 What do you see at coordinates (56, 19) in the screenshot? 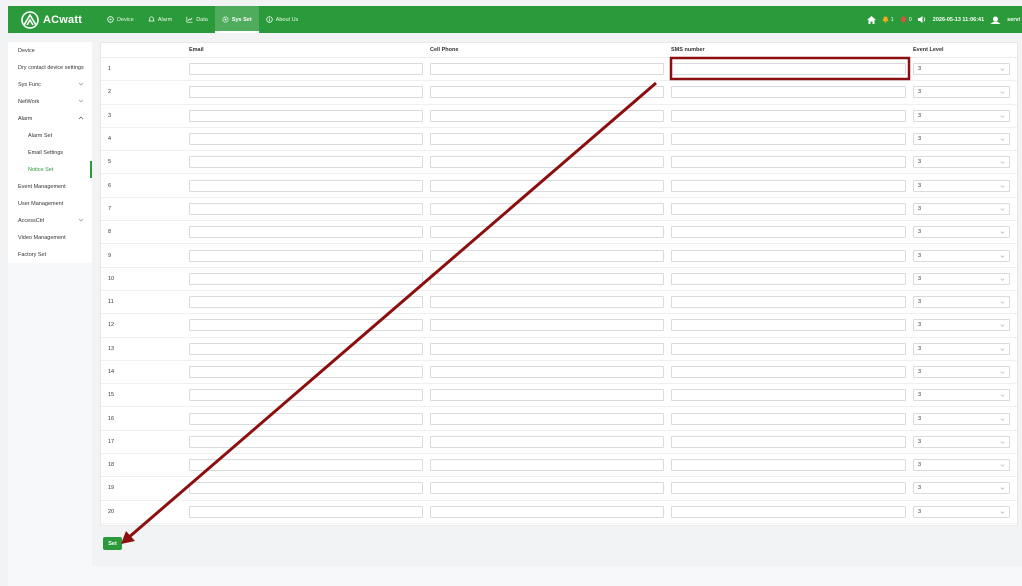
I see `logo: ACwatt` at bounding box center [56, 19].